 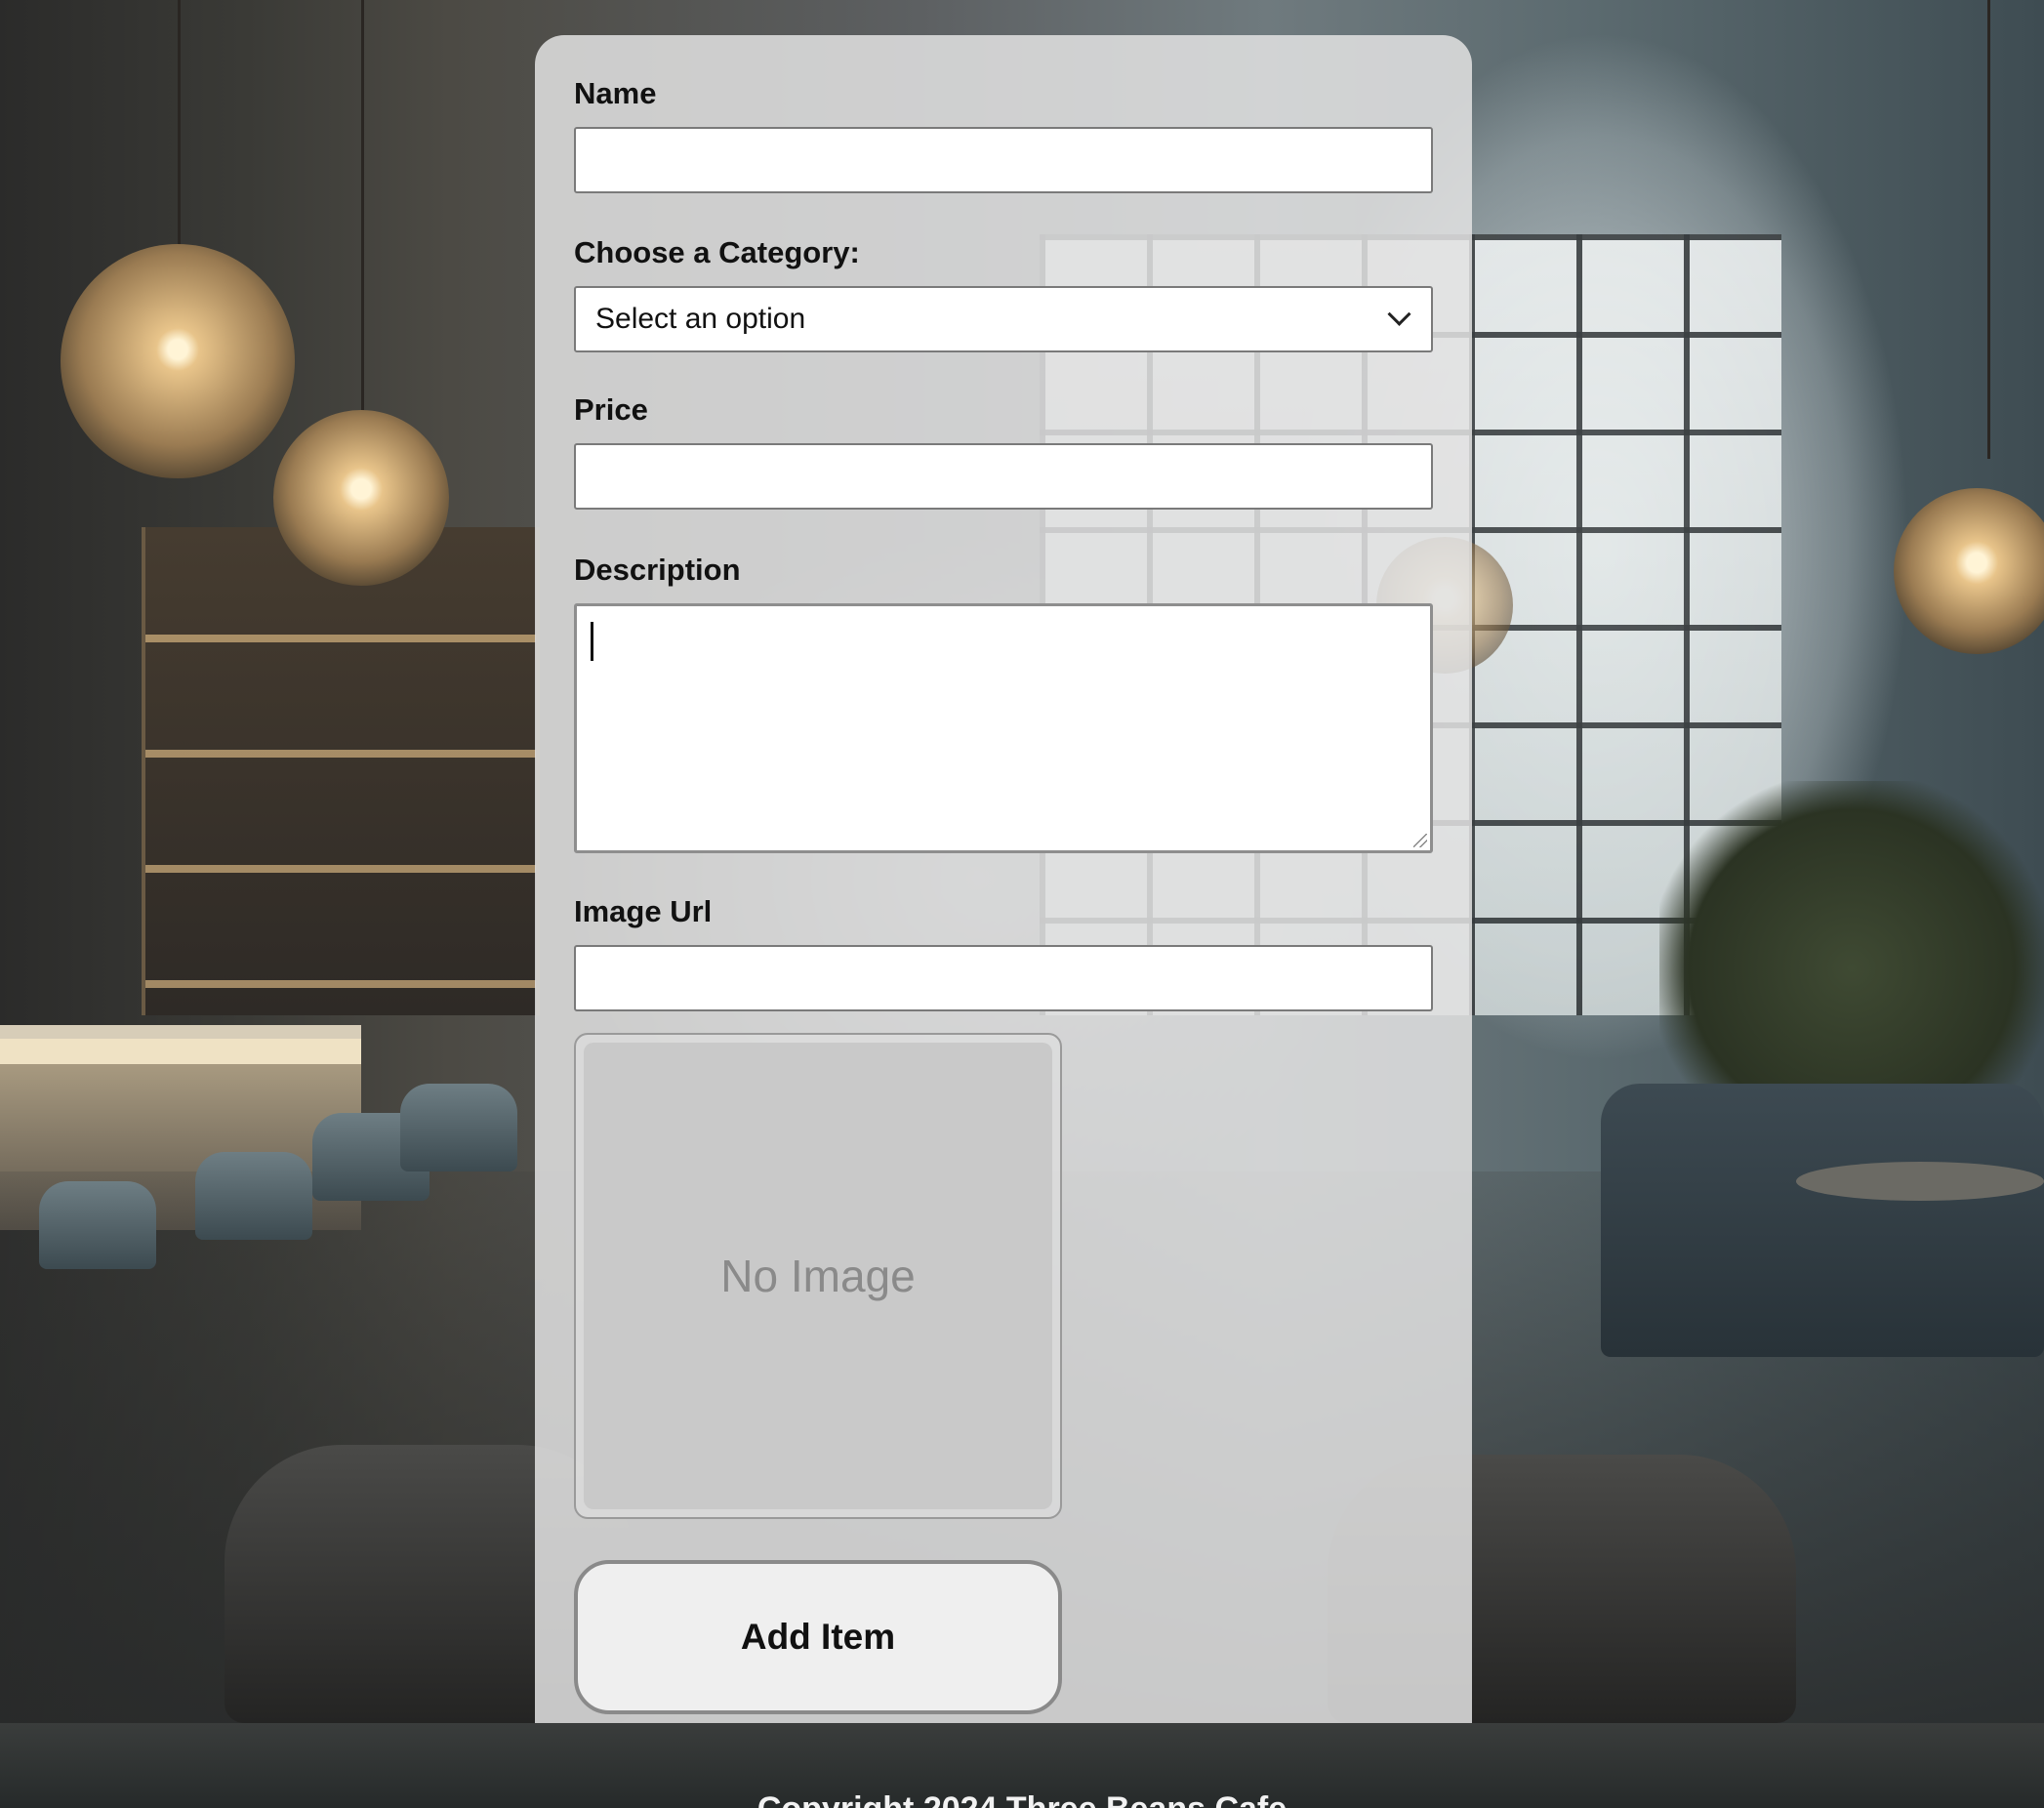 What do you see at coordinates (615, 93) in the screenshot?
I see `name-label: Name` at bounding box center [615, 93].